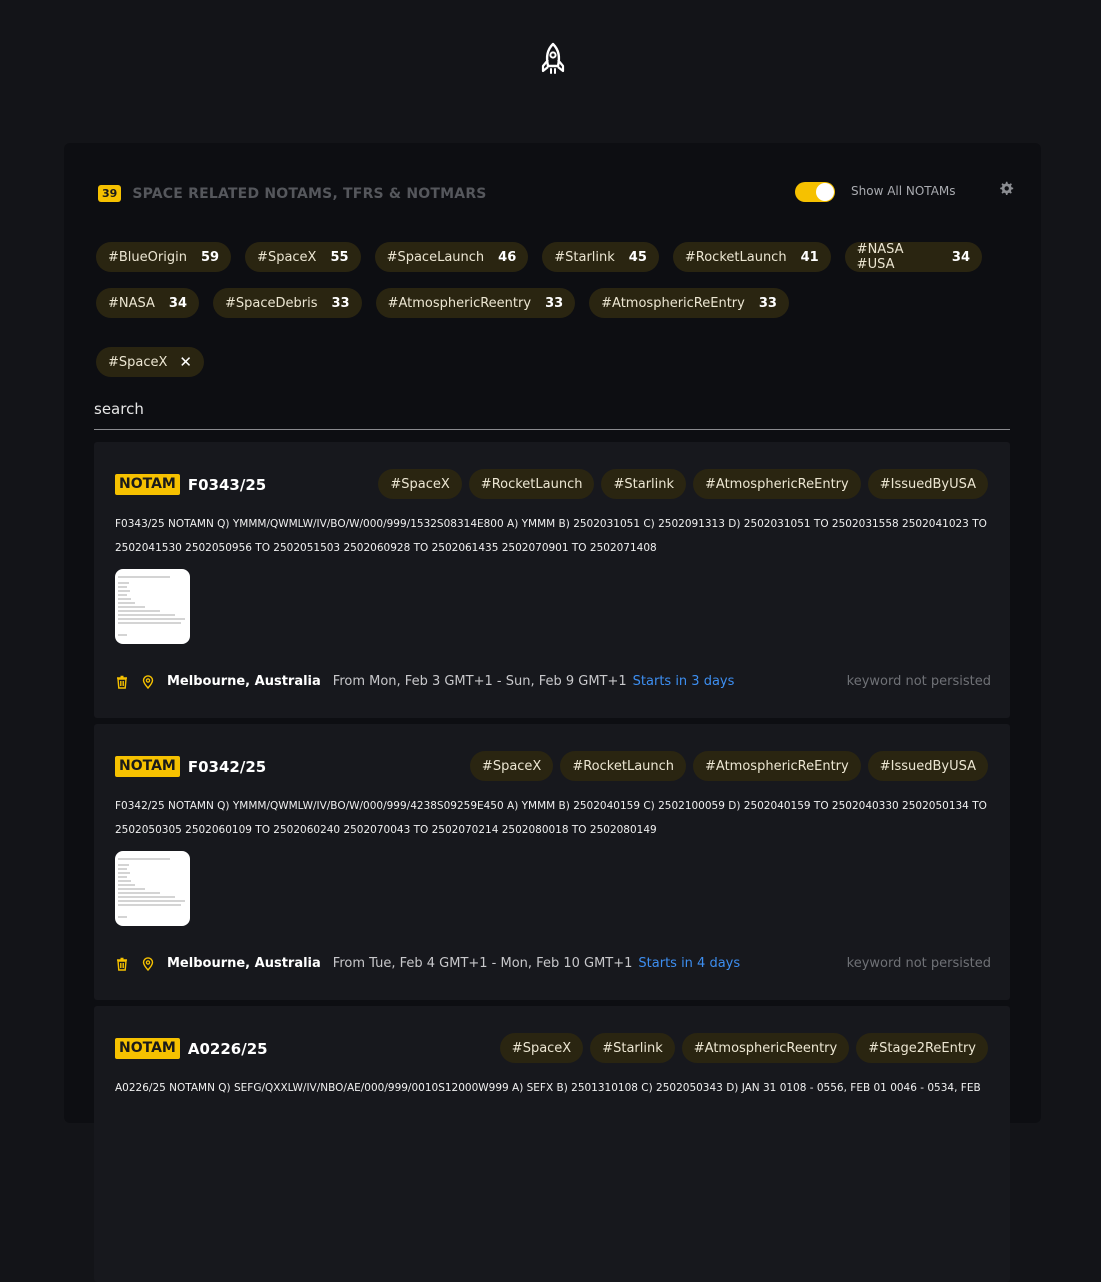 This screenshot has height=1282, width=1101. Describe the element at coordinates (110, 193) in the screenshot. I see `count-badge: 39` at that location.